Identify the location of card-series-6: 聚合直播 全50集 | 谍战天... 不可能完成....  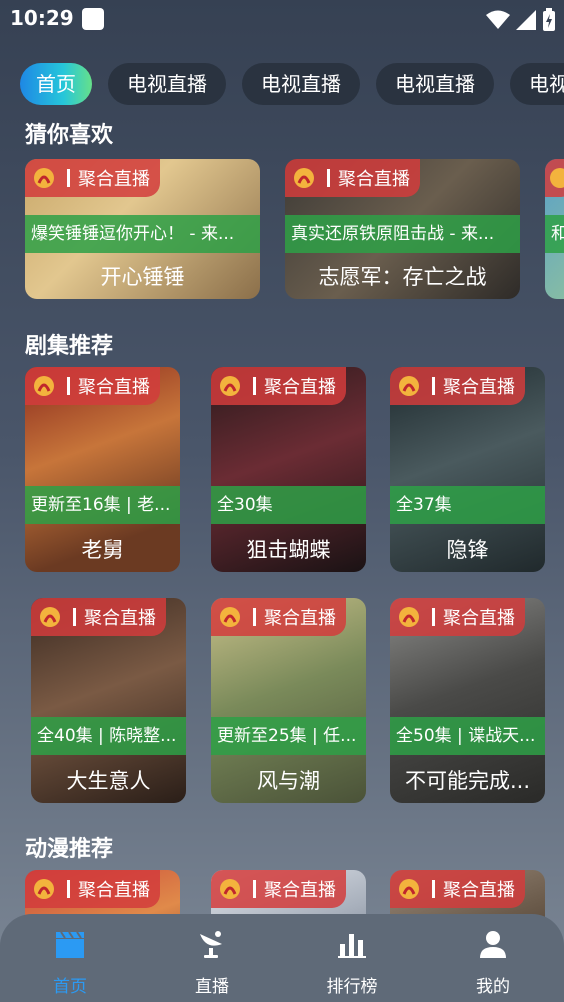
(467, 700).